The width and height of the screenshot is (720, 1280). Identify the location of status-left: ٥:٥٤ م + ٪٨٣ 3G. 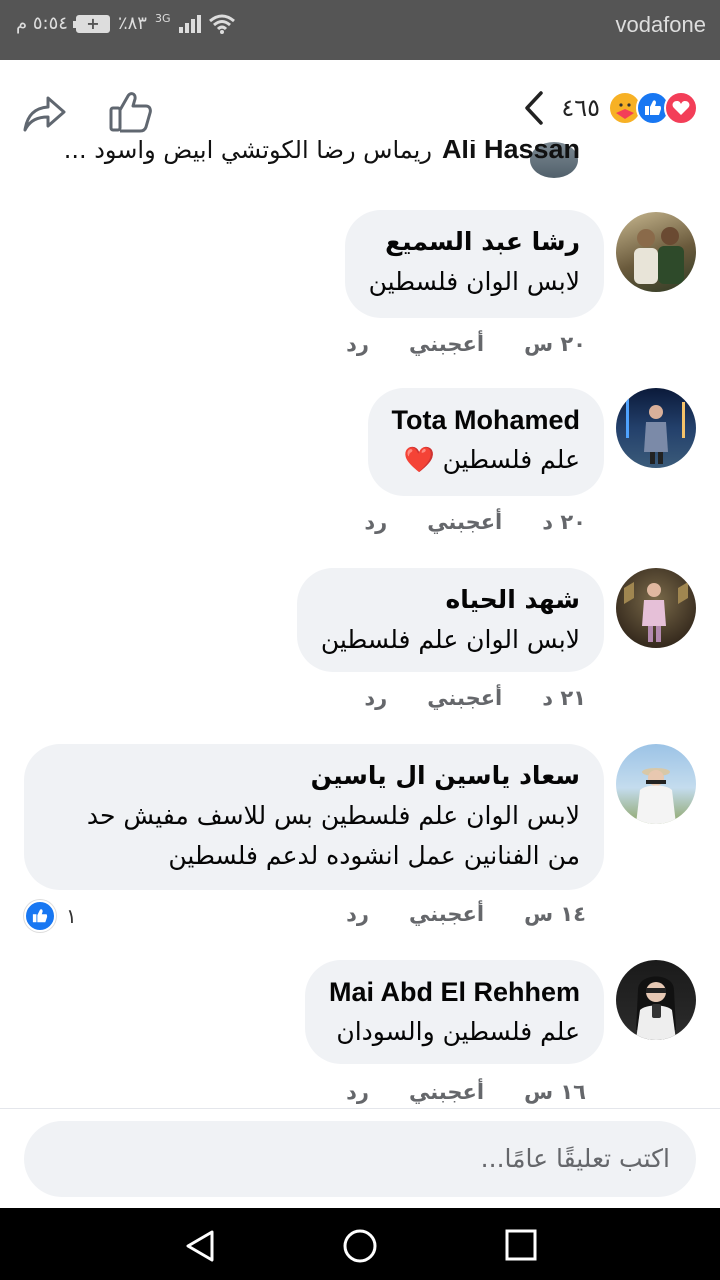
(125, 23).